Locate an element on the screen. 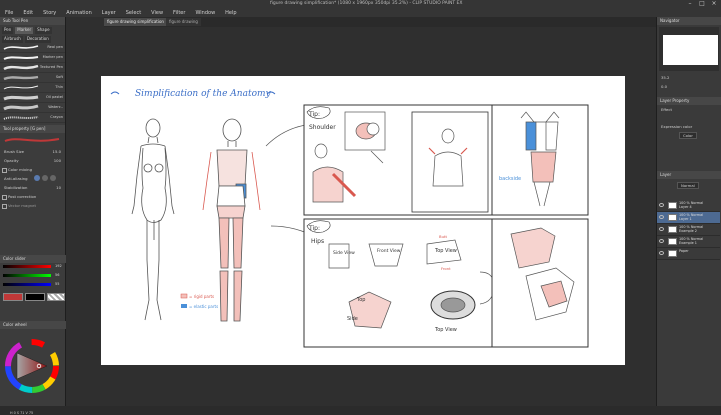 Image resolution: width=721 pixels, height=415 pixels. expression-color-value: Color is located at coordinates (688, 135).